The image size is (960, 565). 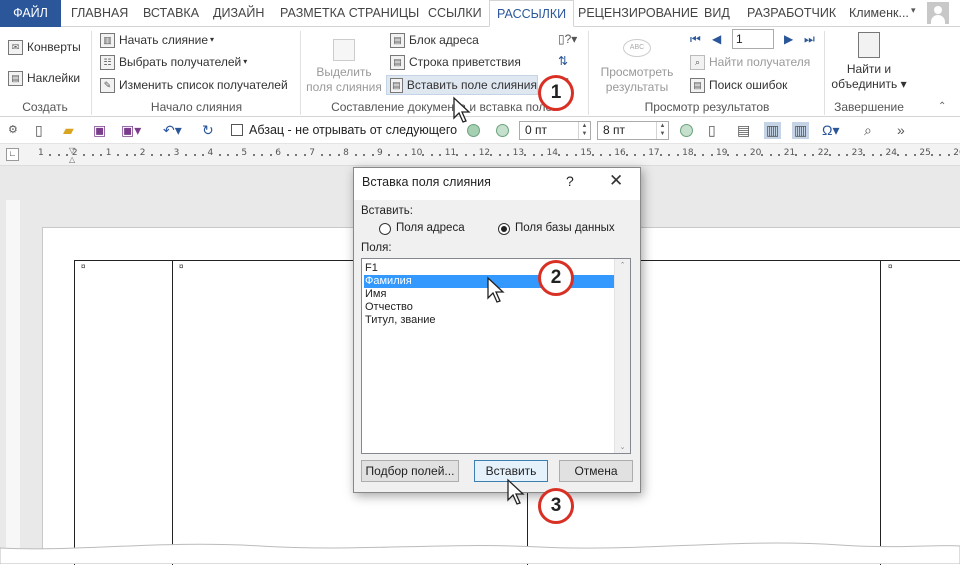 I want to click on tab-review: РЕЦЕНЗИРОВАНИЕ, so click(x=638, y=13).